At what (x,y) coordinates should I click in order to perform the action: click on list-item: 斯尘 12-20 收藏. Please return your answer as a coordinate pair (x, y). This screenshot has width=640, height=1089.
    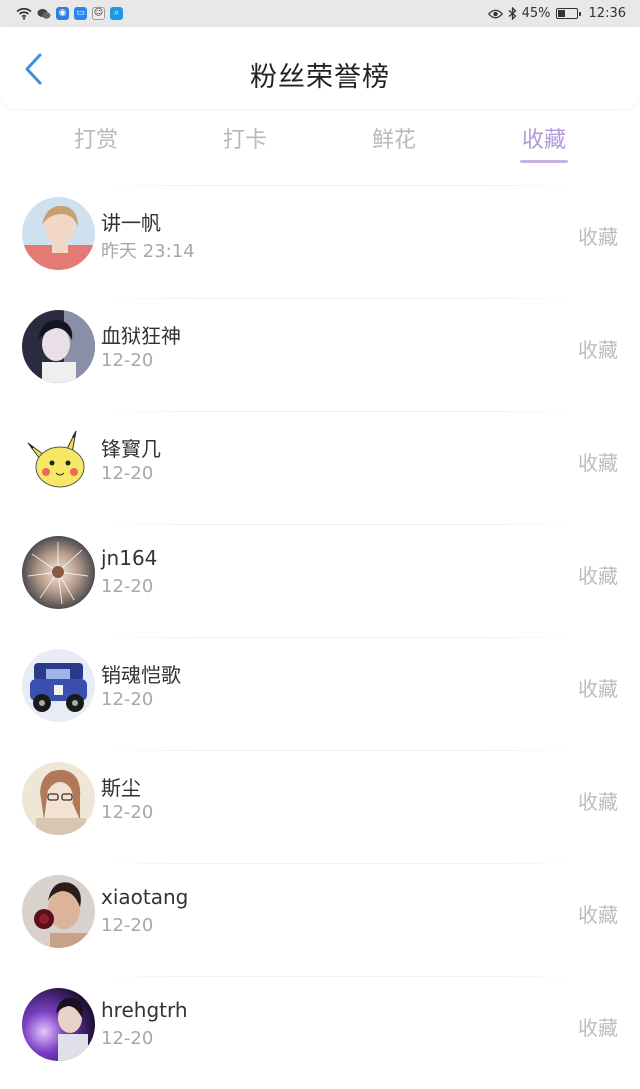
    Looking at the image, I should click on (320, 806).